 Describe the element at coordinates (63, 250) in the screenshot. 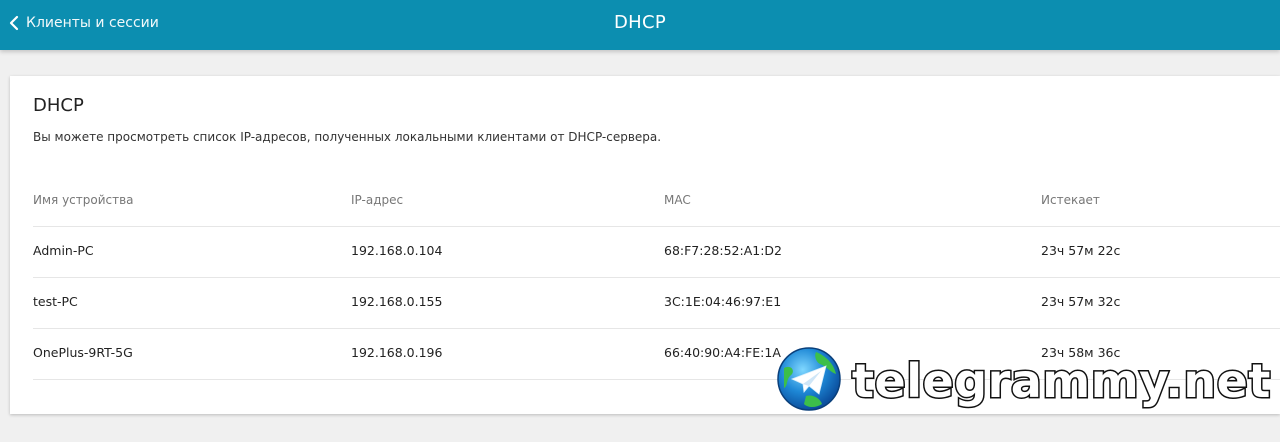

I see `device-name-cell: Admin-PC` at that location.